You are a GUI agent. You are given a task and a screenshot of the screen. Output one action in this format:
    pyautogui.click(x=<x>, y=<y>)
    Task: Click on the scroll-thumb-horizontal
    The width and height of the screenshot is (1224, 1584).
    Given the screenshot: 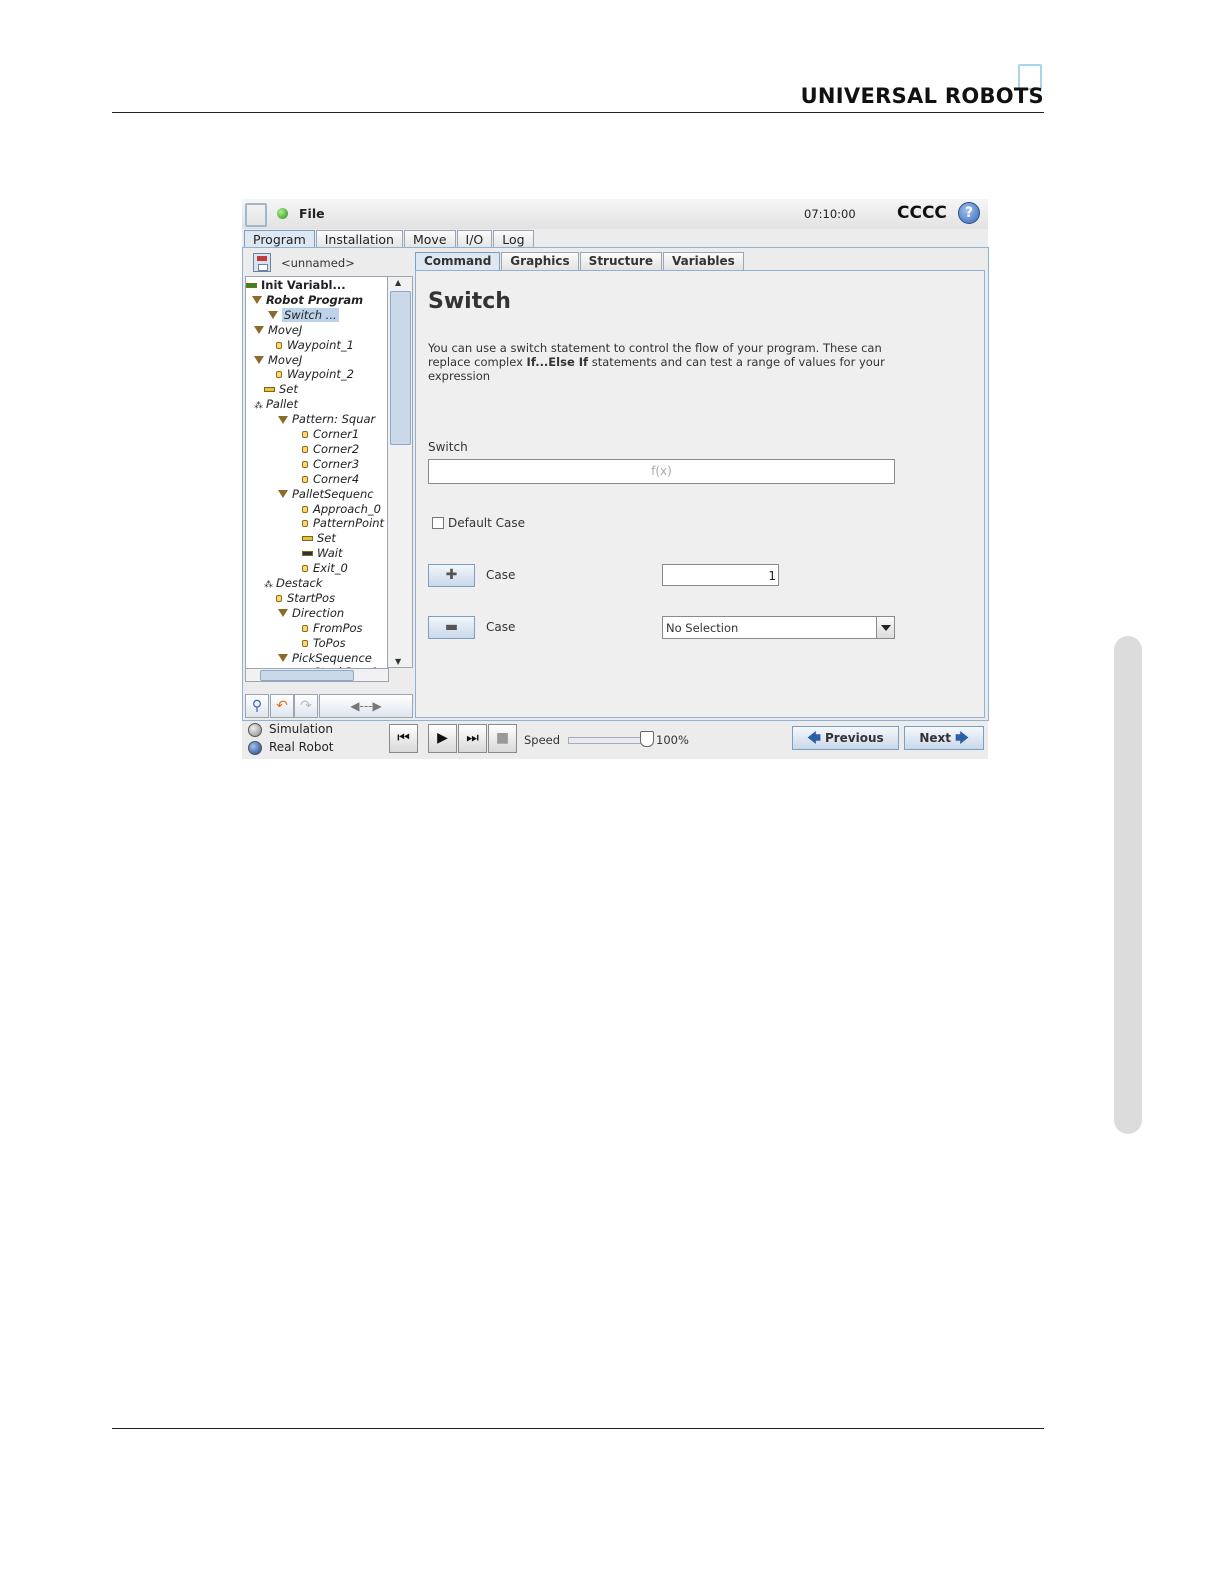 What is the action you would take?
    pyautogui.click(x=307, y=675)
    